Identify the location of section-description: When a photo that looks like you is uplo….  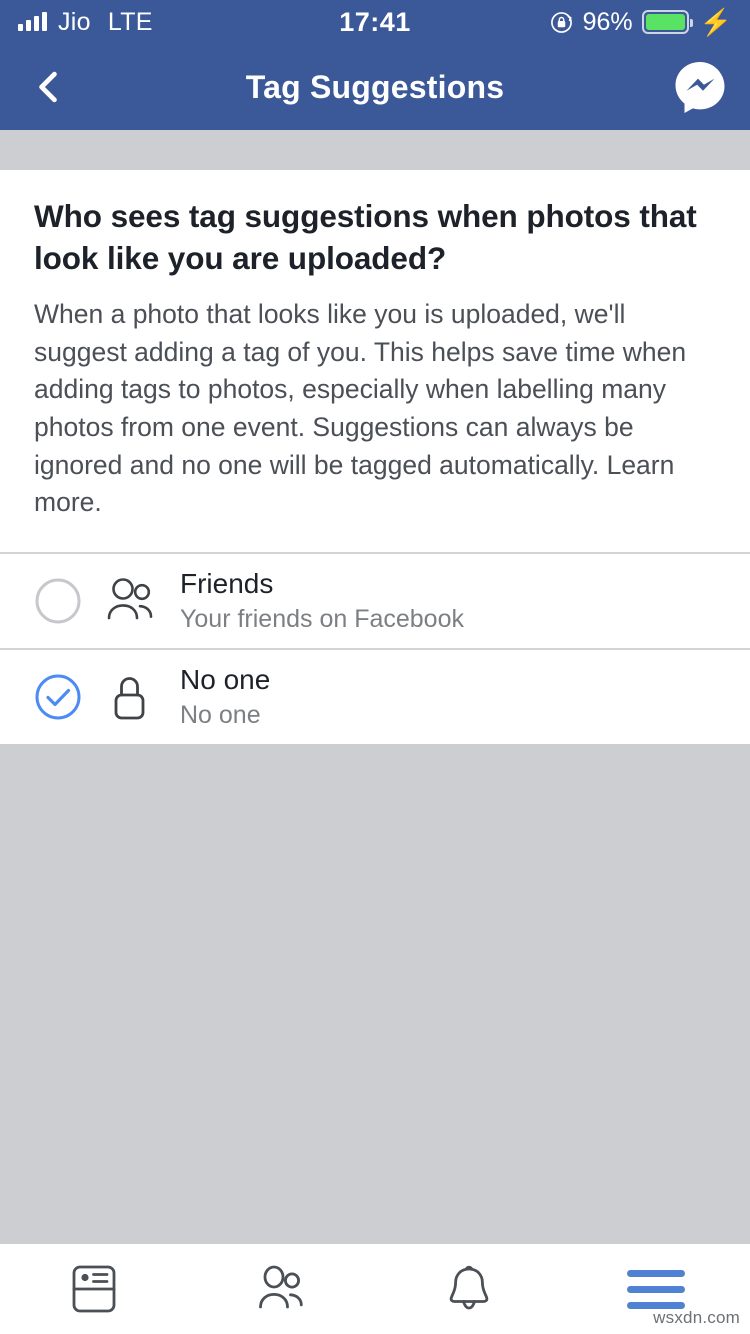
(360, 408).